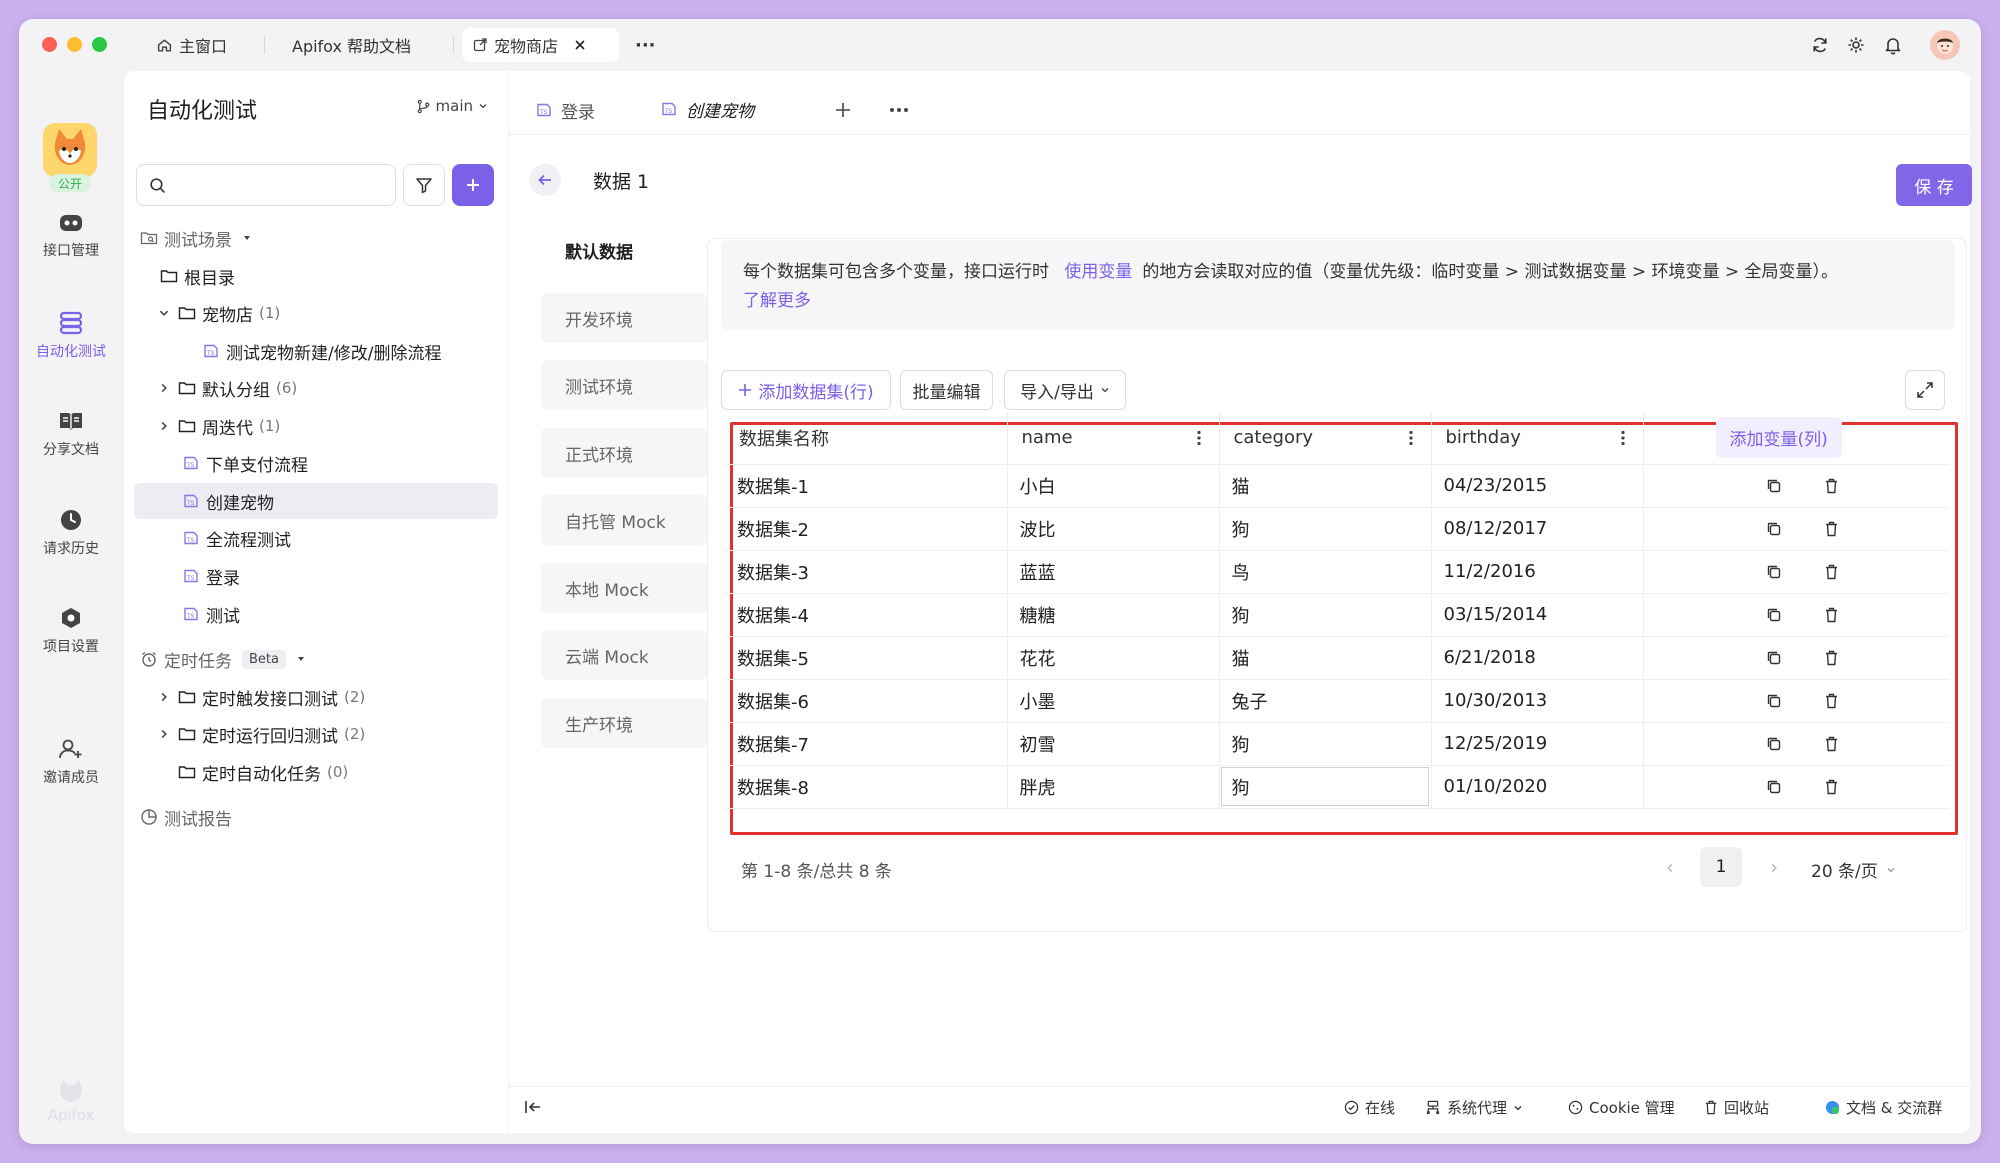 The width and height of the screenshot is (2000, 1163). Describe the element at coordinates (274, 185) in the screenshot. I see `search-input` at that location.